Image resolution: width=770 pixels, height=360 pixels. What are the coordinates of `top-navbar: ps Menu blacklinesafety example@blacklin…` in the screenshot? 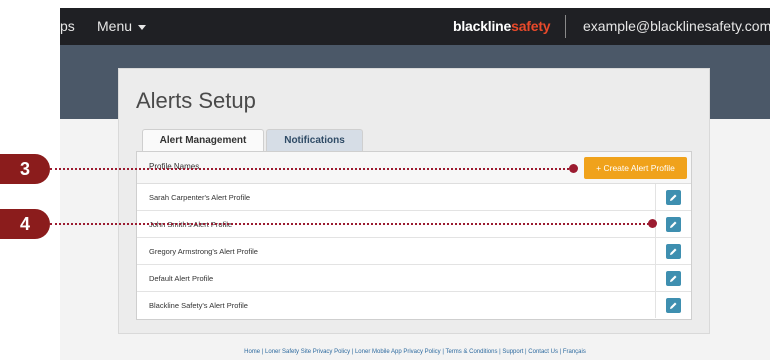 It's located at (415, 26).